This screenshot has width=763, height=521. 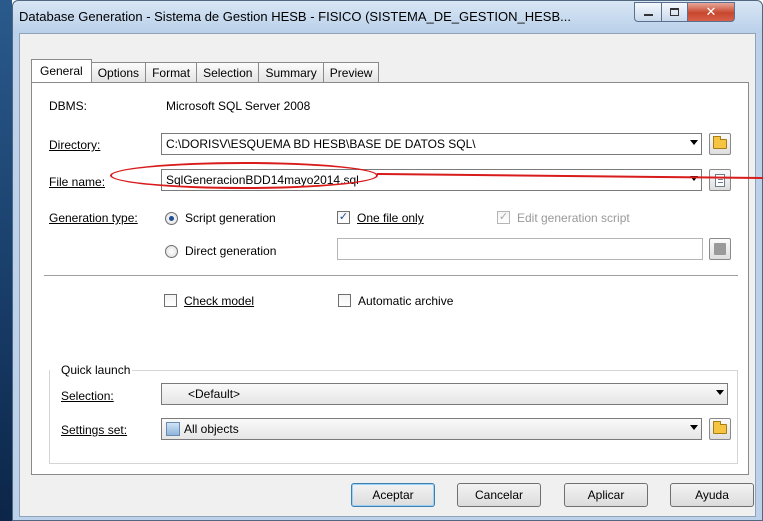 I want to click on selection-value: <Default>, so click(x=214, y=394).